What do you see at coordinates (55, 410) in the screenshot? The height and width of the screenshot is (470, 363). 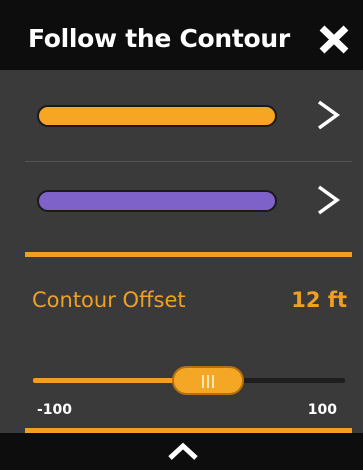 I see `slider-min-label: -100` at bounding box center [55, 410].